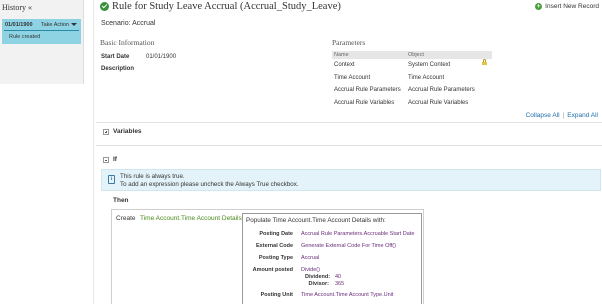 This screenshot has height=304, width=602. I want to click on start-date-value: 01/01/1900, so click(161, 57).